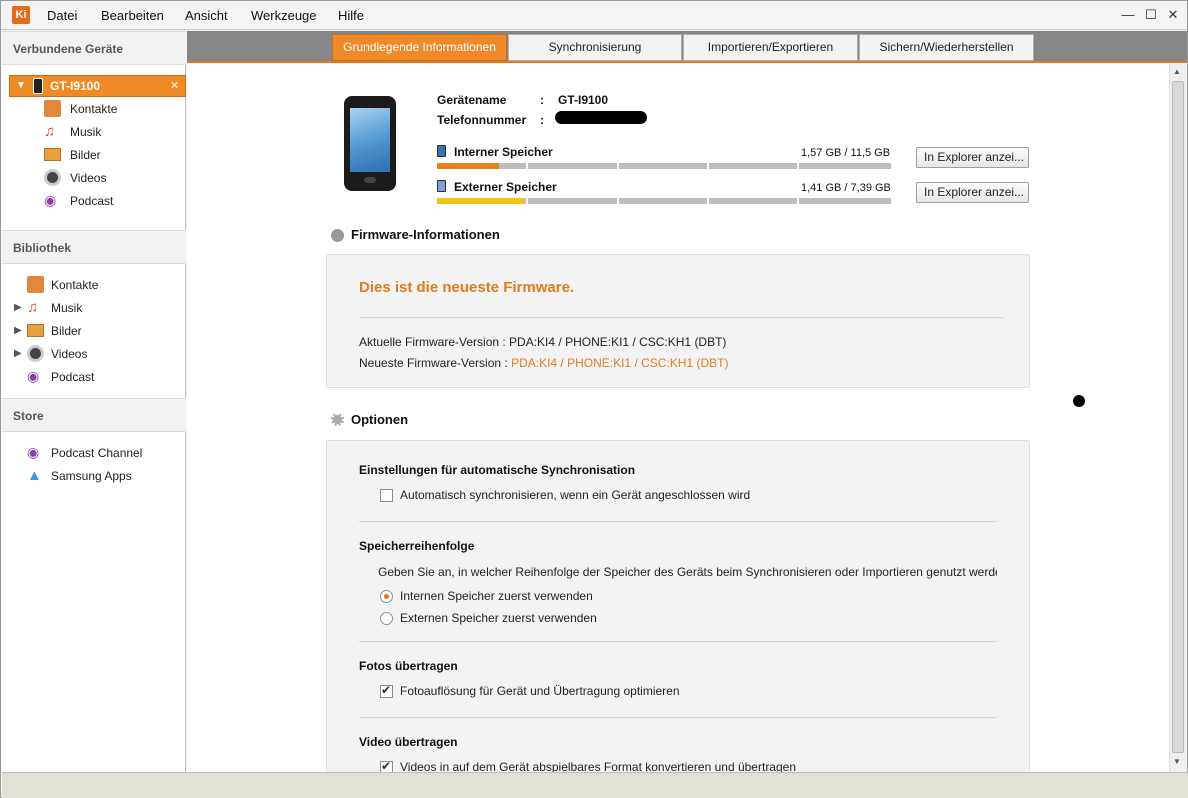 This screenshot has width=1188, height=798. I want to click on firmware-current-value: PDA:KI4 / PHONE:KI1 / CSC:KH1 (DBT), so click(618, 342).